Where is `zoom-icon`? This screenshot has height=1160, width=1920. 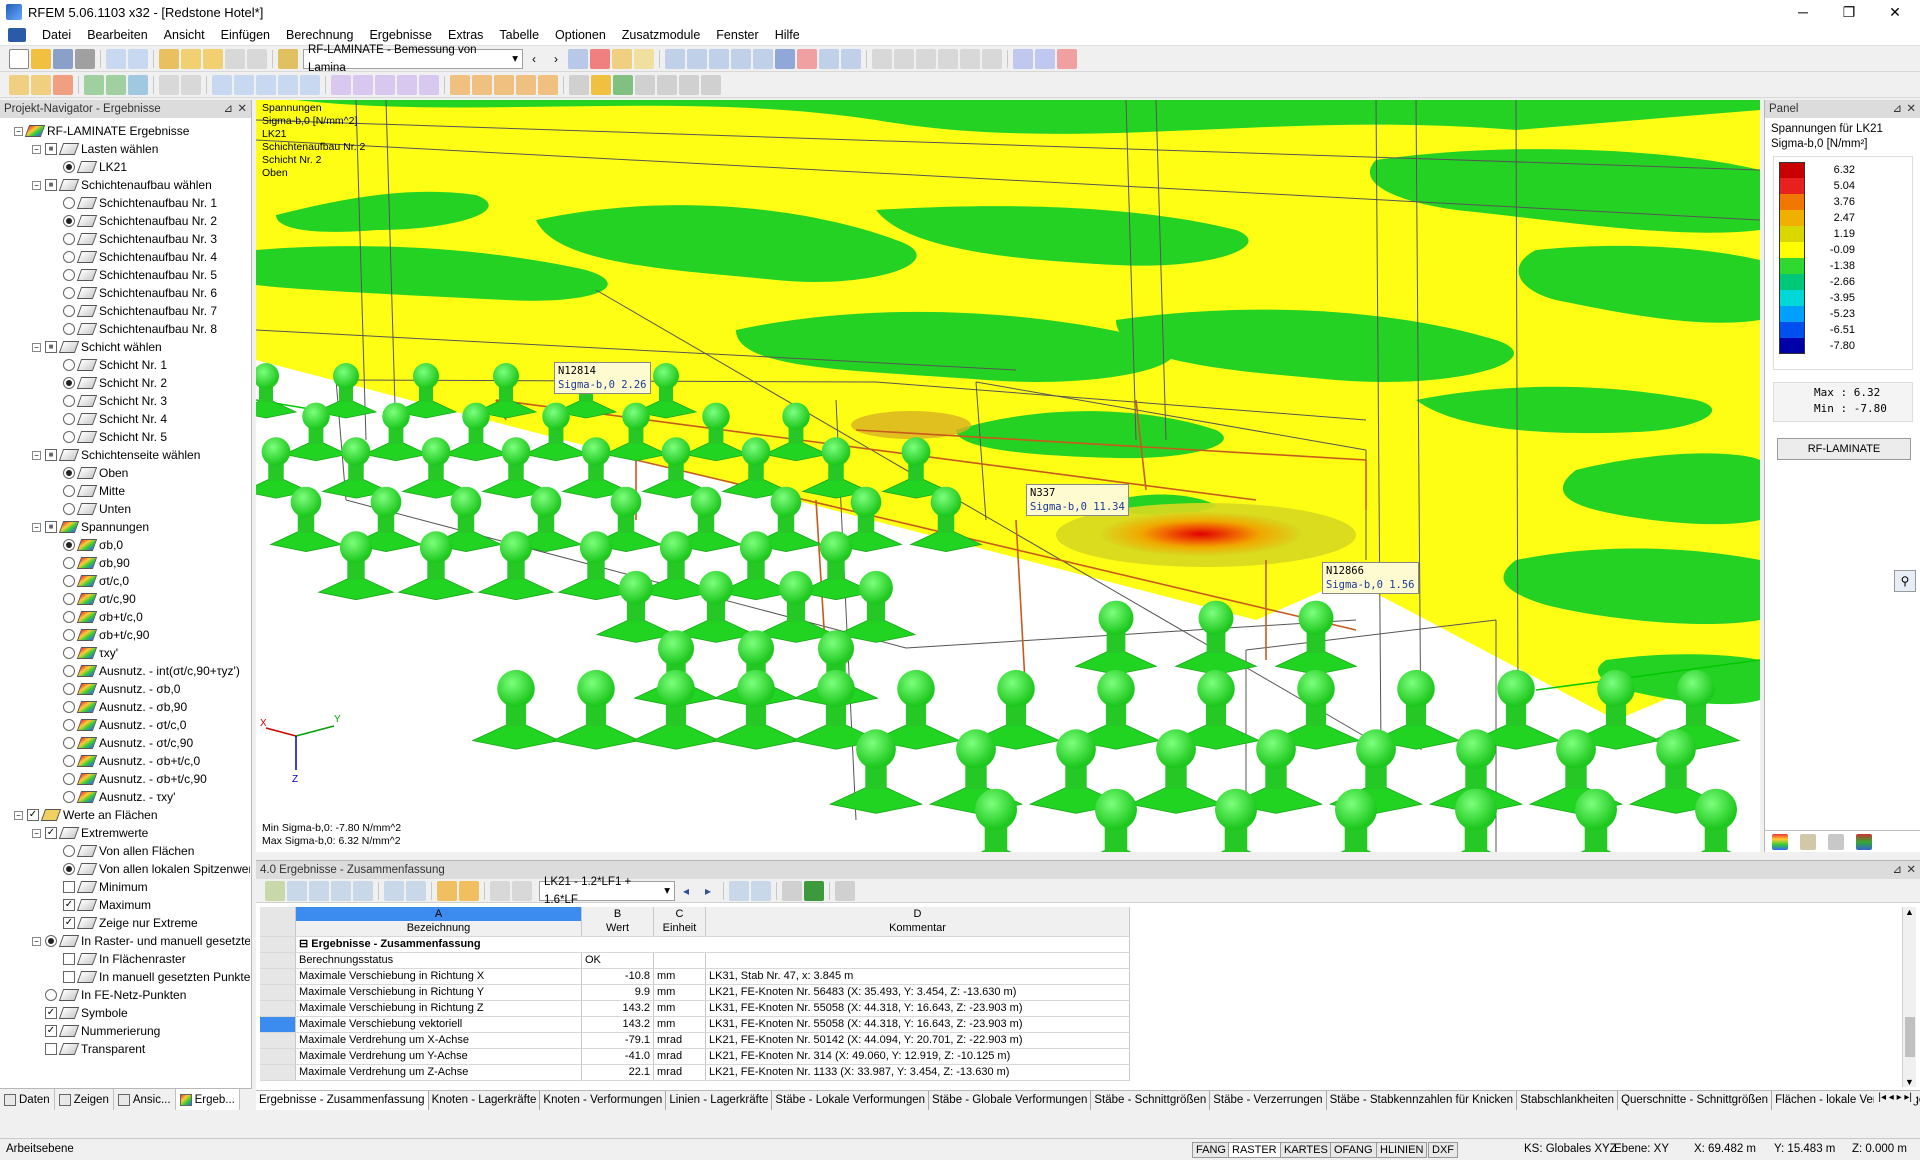
zoom-icon is located at coordinates (191, 58).